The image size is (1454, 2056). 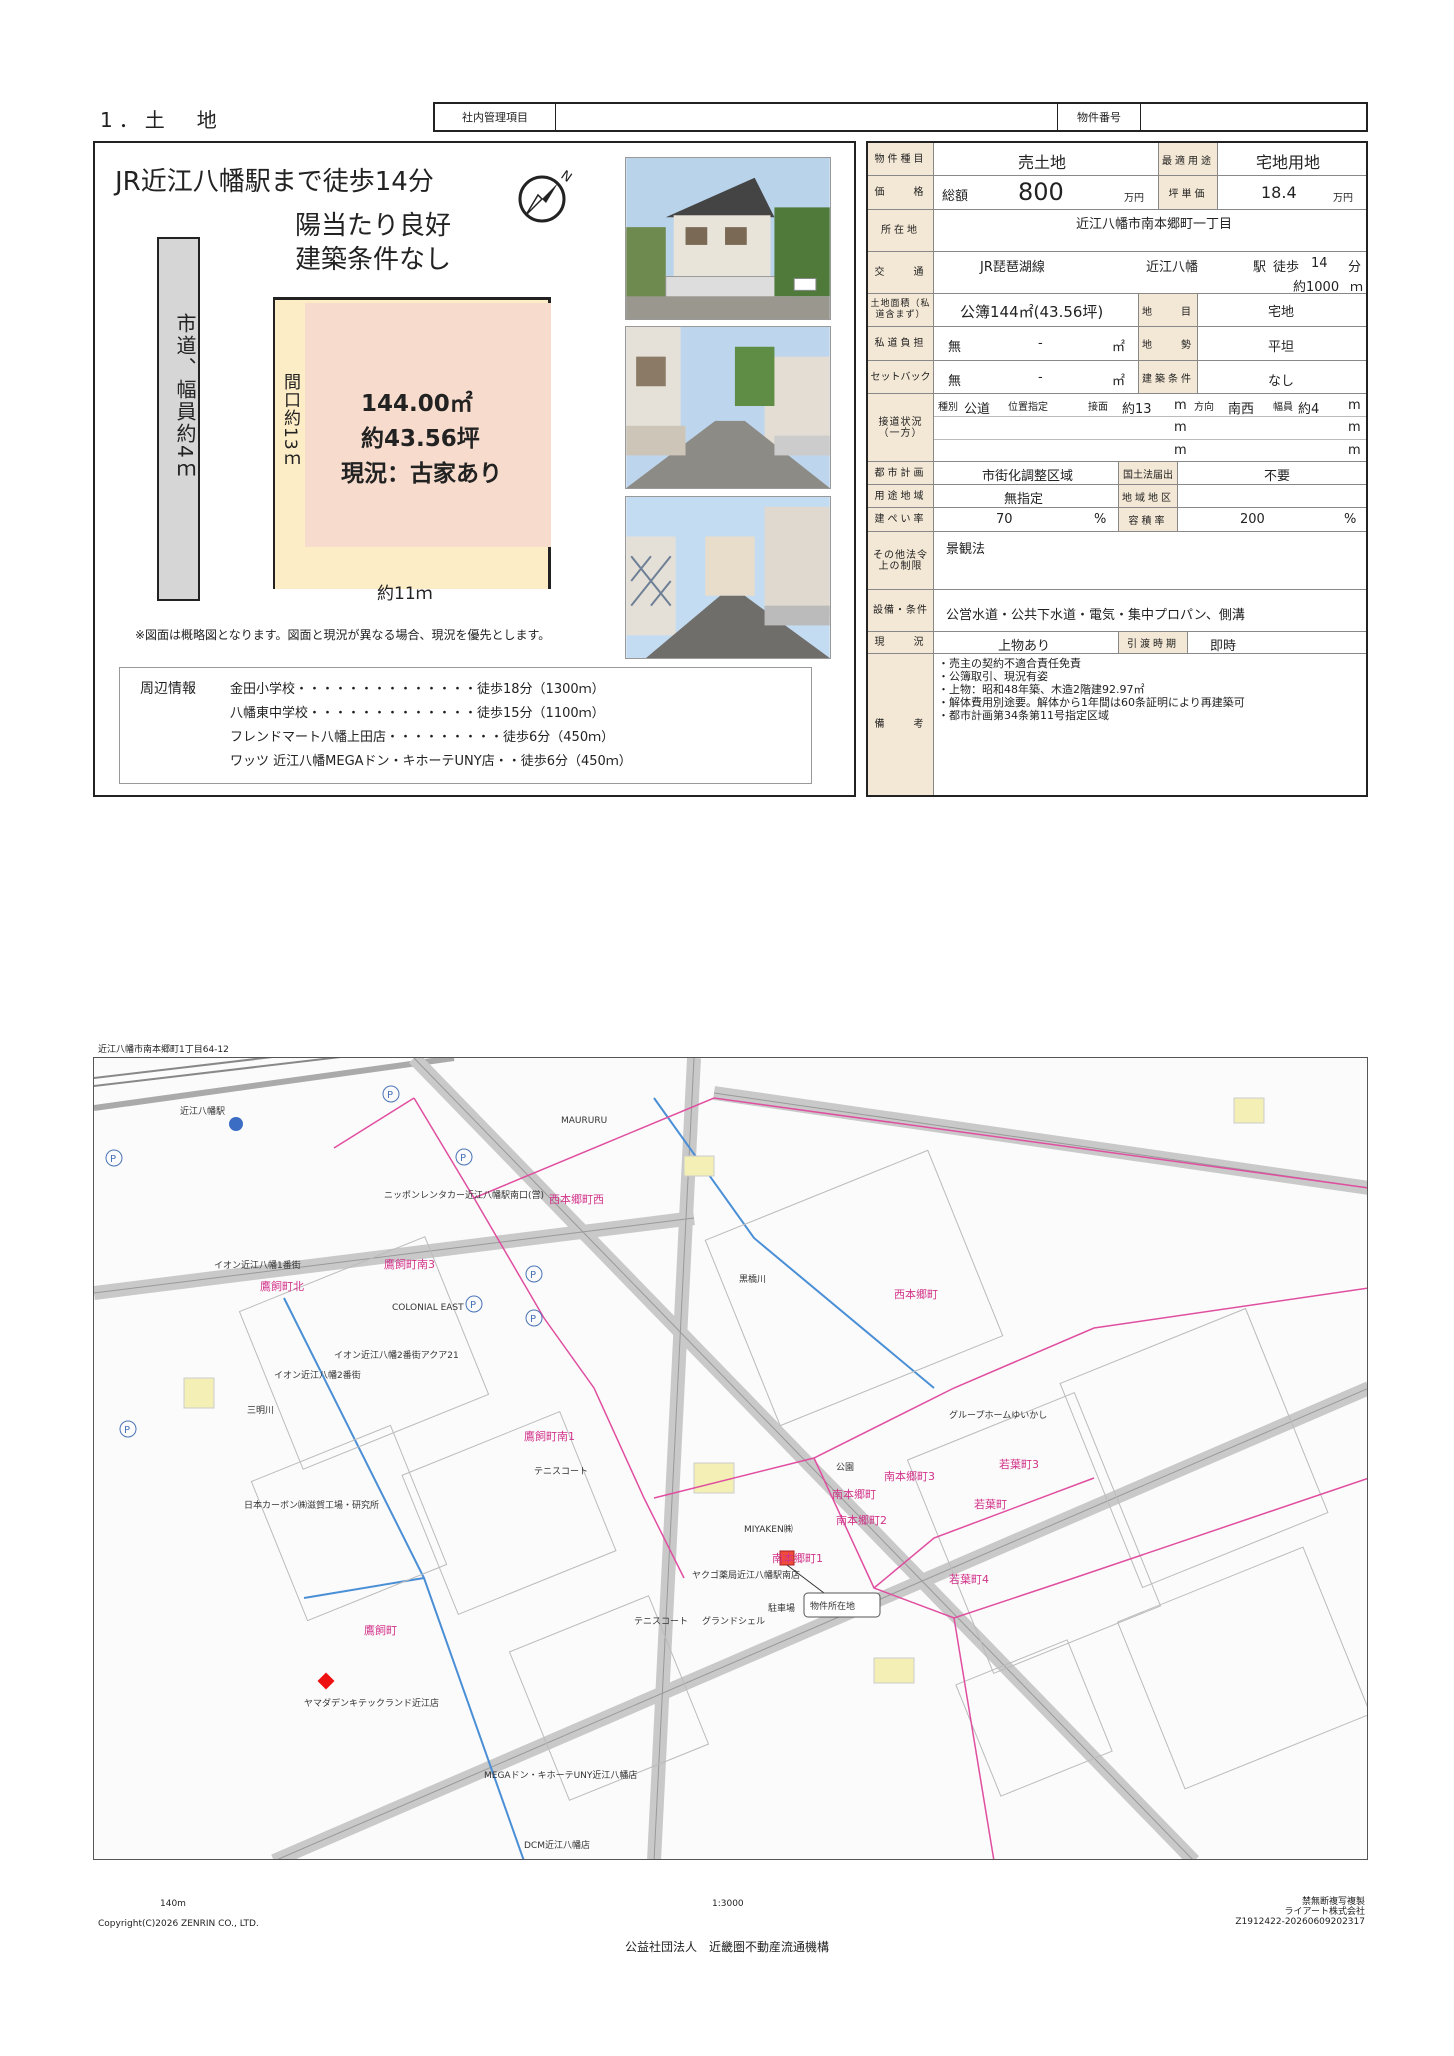 What do you see at coordinates (1117, 273) in the screenshot?
I see `row-transport: 交 通 JR琵琶湖線 近江八幡 駅 徒歩 14 分 約1000 ｍ` at bounding box center [1117, 273].